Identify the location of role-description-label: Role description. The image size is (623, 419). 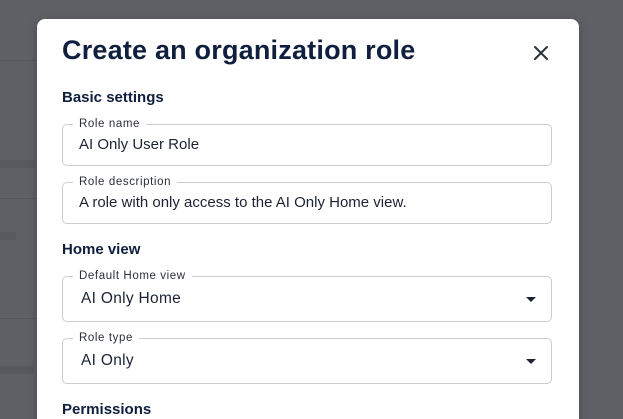
(125, 182).